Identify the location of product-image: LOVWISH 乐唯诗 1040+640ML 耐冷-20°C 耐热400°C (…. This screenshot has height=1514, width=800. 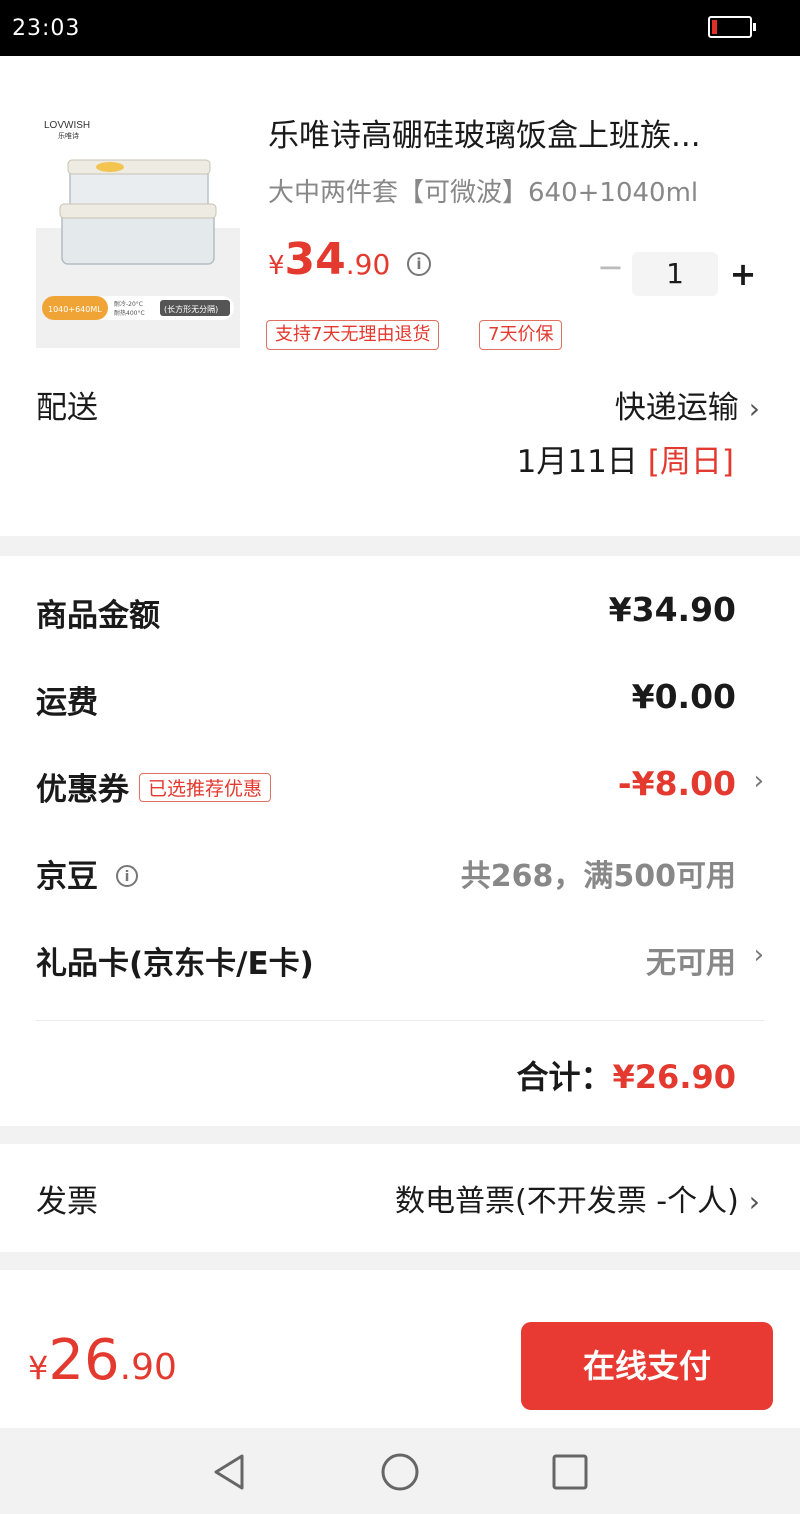
(138, 240).